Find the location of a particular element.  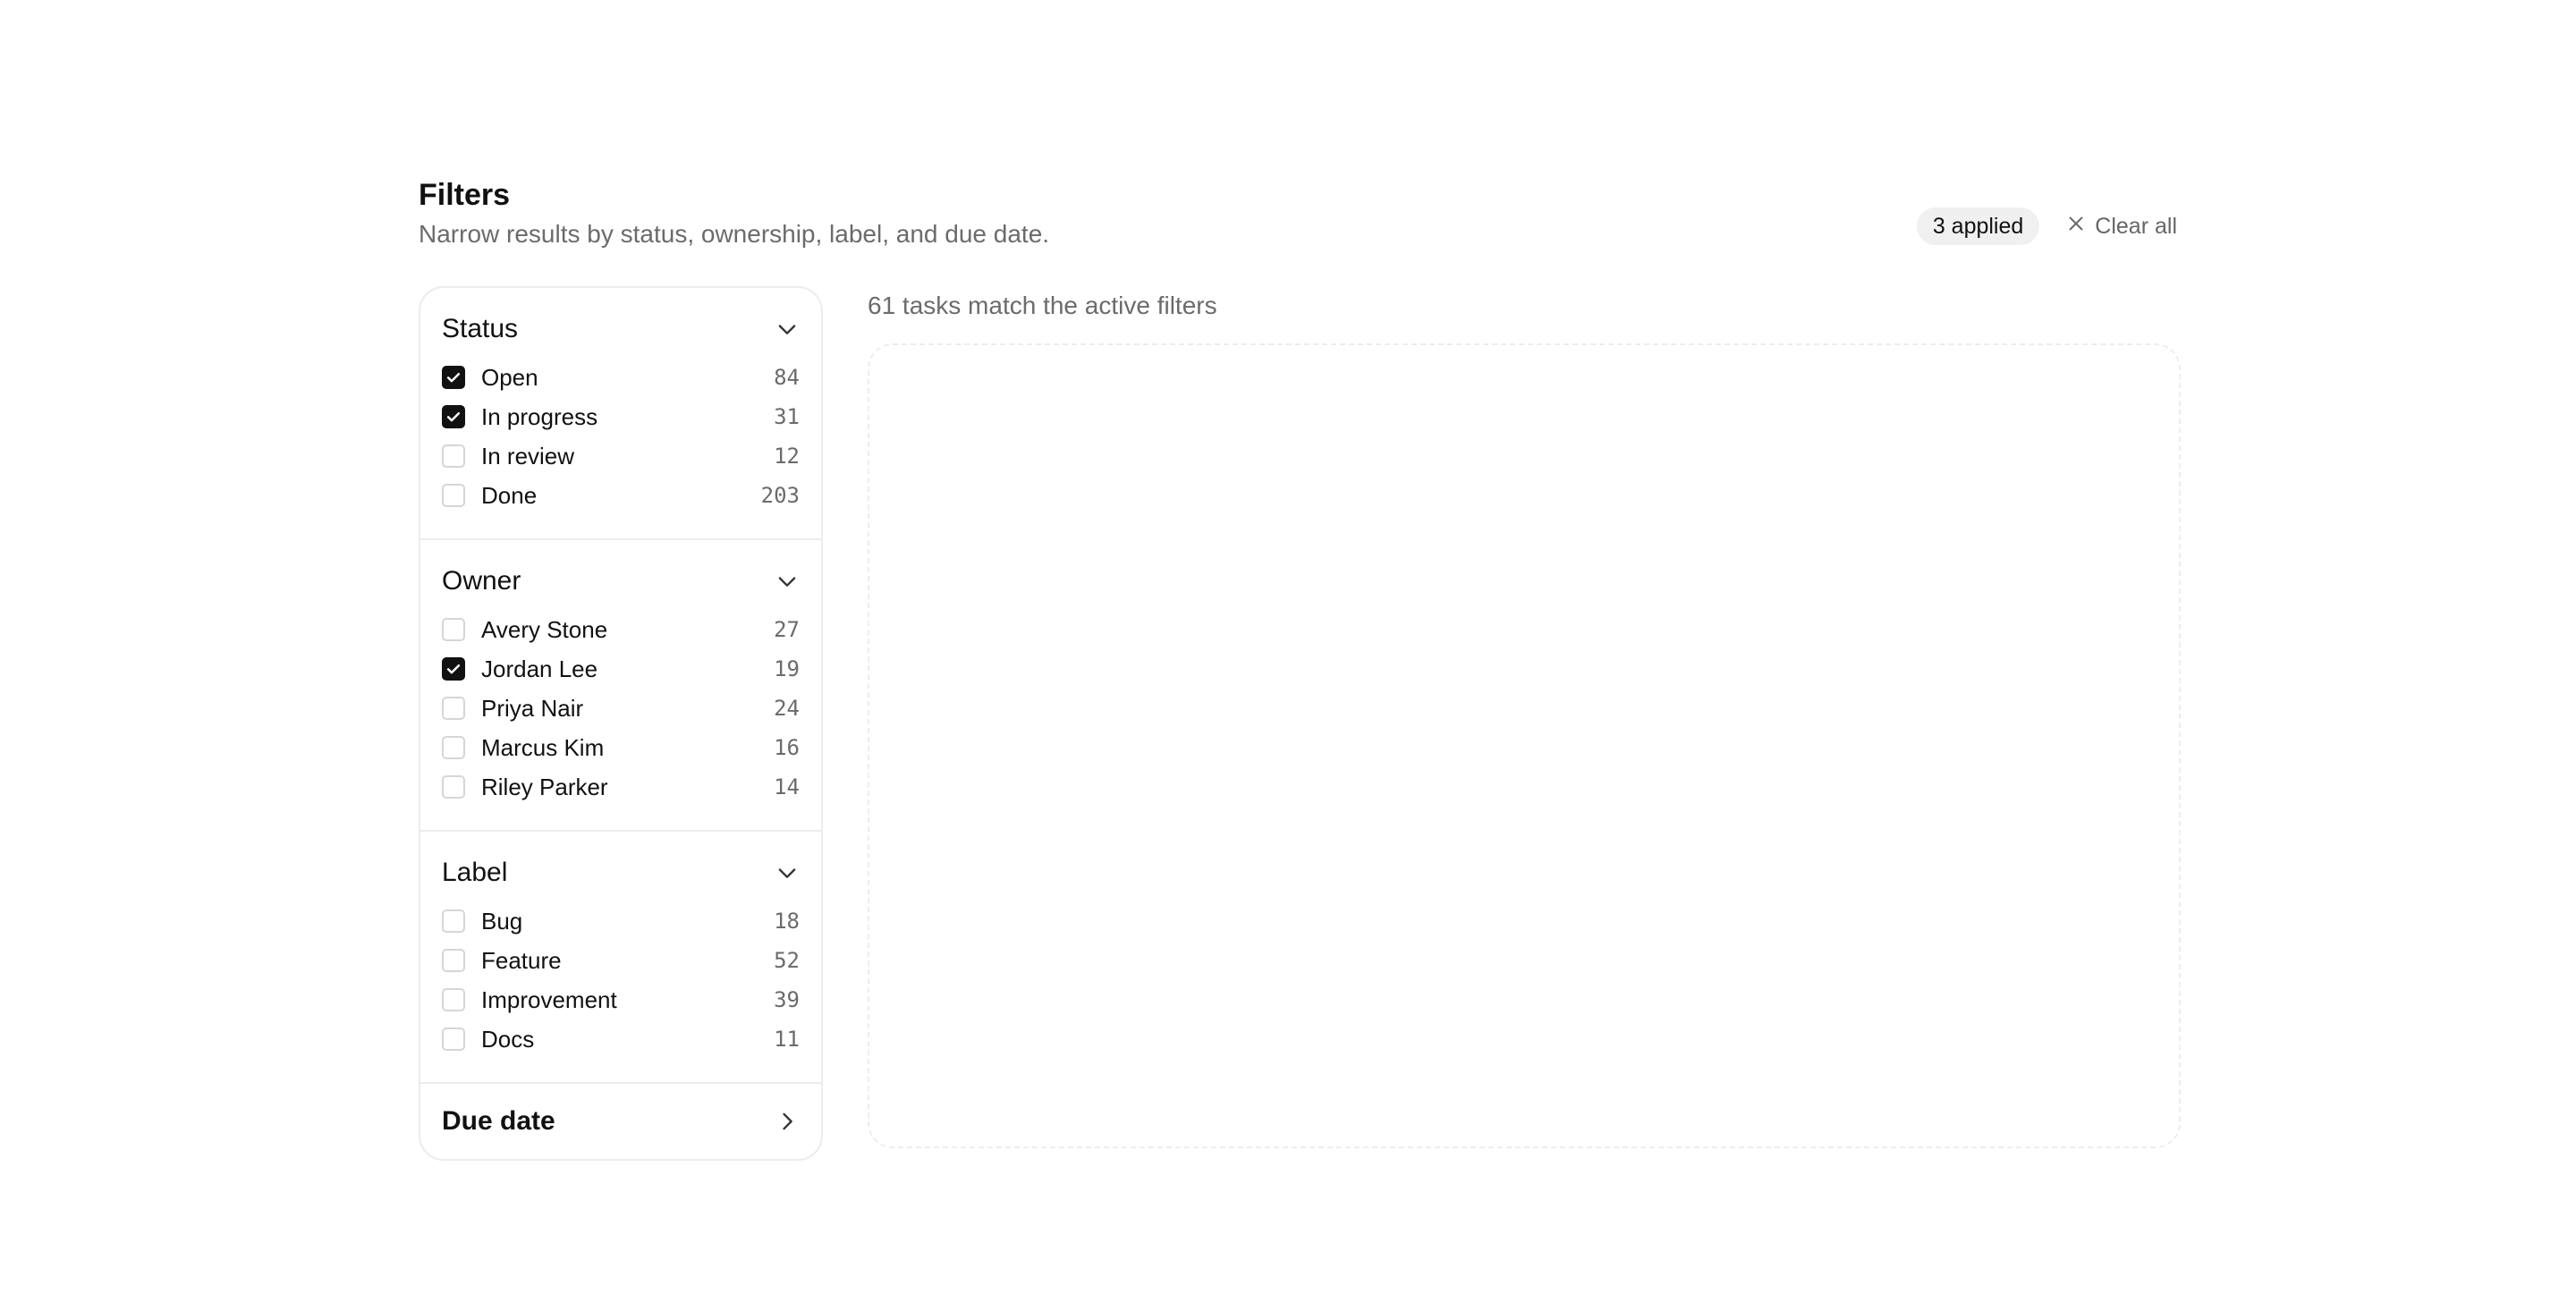

option-count: 52 is located at coordinates (787, 960).